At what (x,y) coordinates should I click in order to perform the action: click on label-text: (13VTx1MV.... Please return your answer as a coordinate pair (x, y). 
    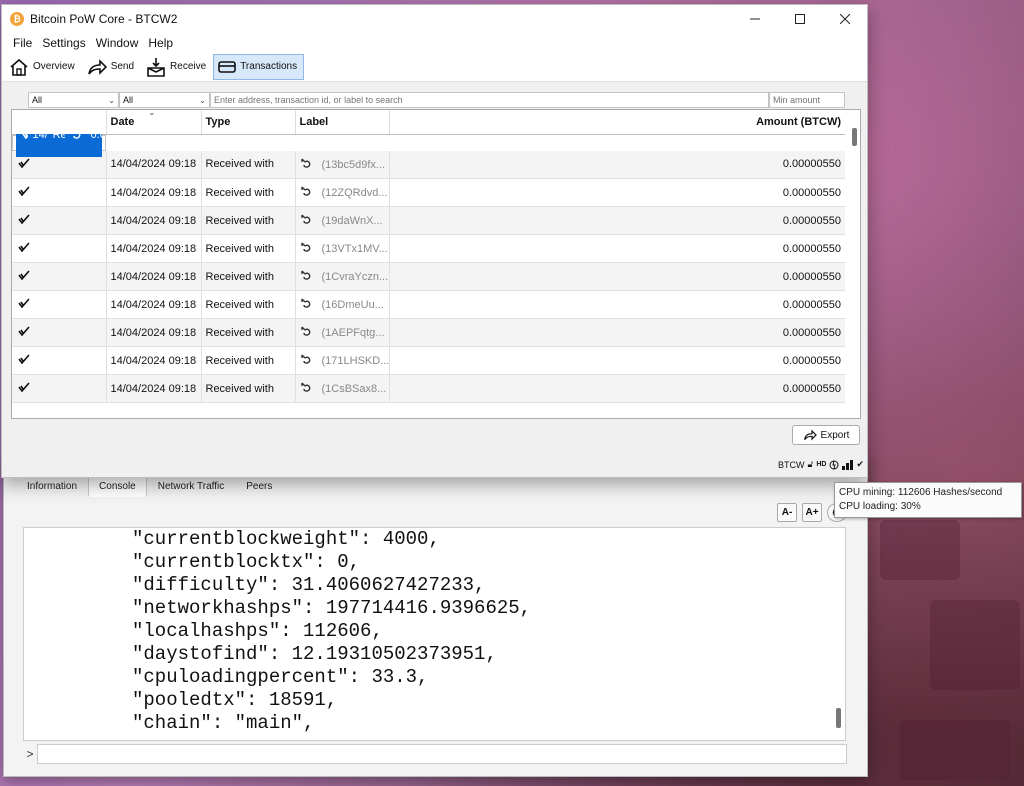
    Looking at the image, I should click on (354, 249).